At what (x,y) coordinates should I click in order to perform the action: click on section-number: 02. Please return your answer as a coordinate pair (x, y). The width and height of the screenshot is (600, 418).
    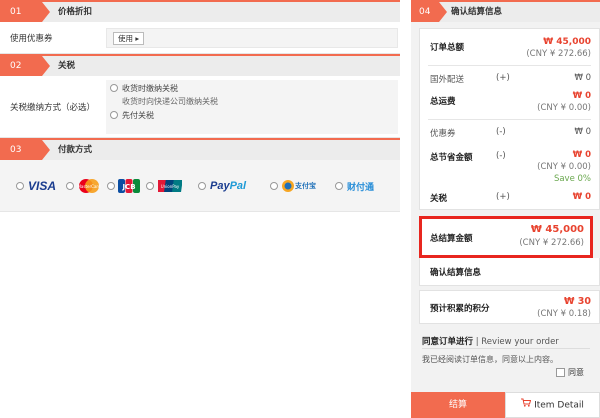
    Looking at the image, I should click on (25, 66).